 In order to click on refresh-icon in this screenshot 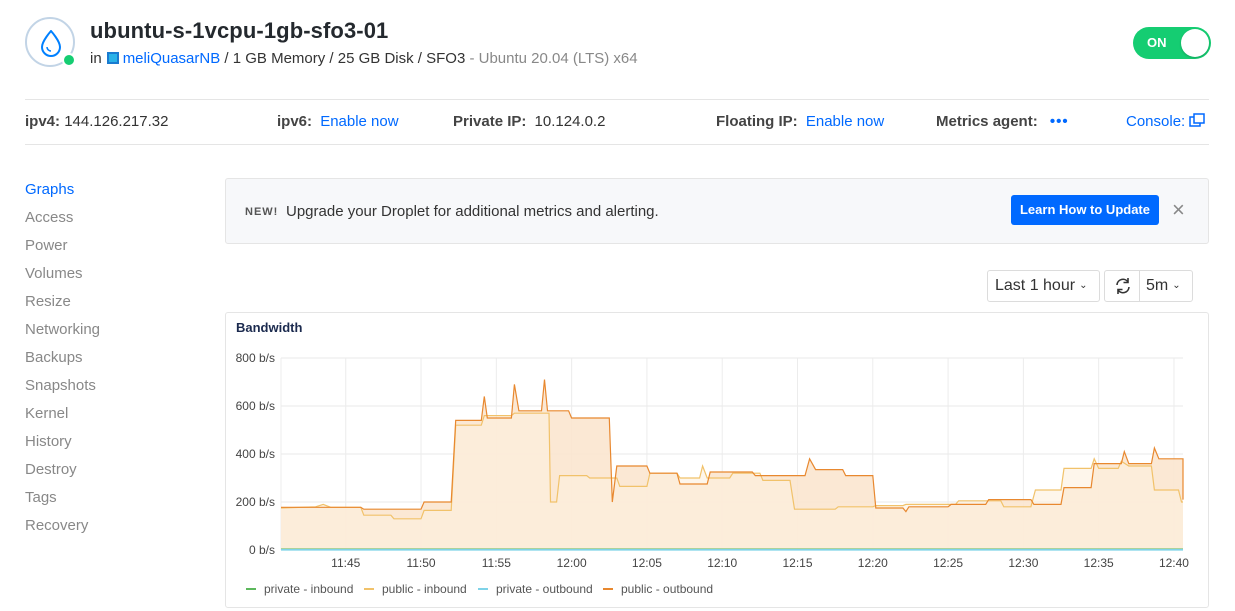, I will do `click(1123, 286)`.